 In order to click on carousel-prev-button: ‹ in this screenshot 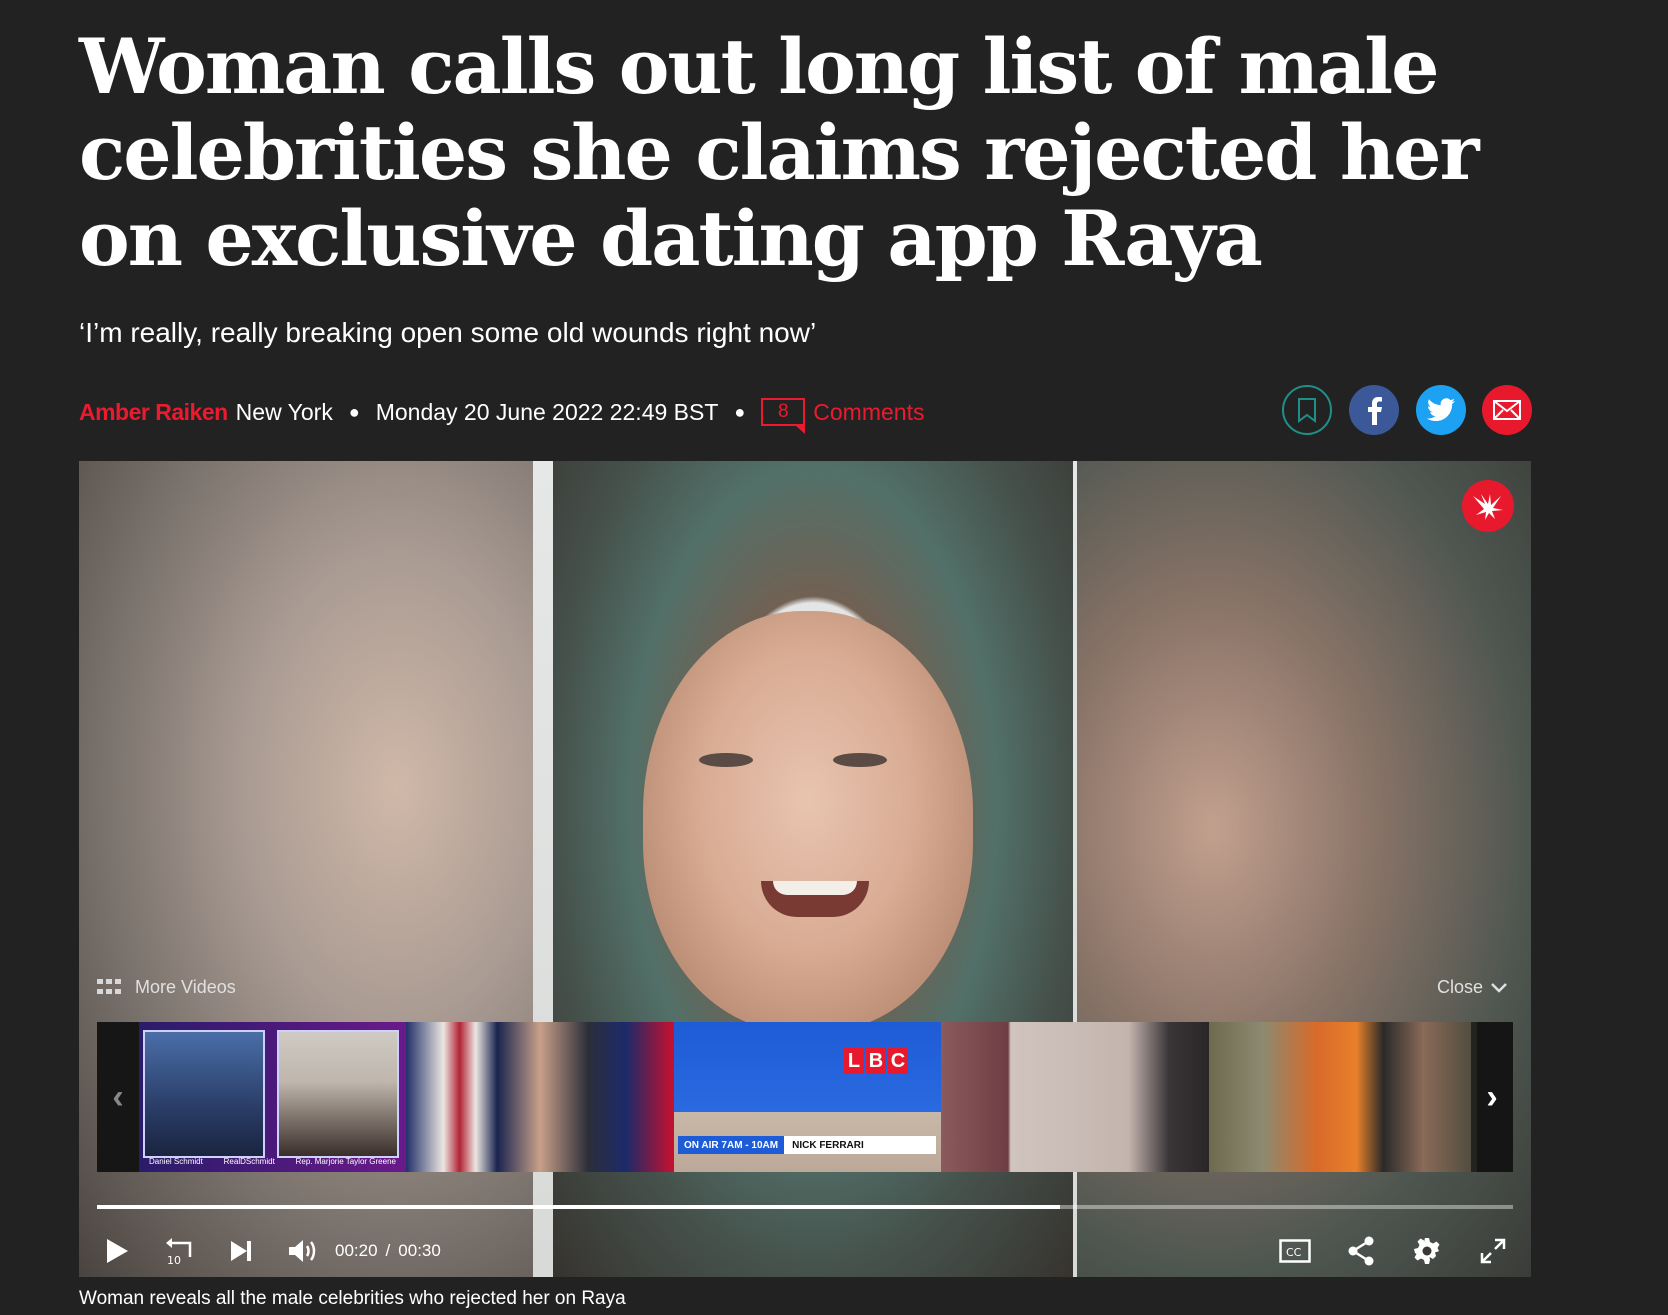, I will do `click(118, 1097)`.